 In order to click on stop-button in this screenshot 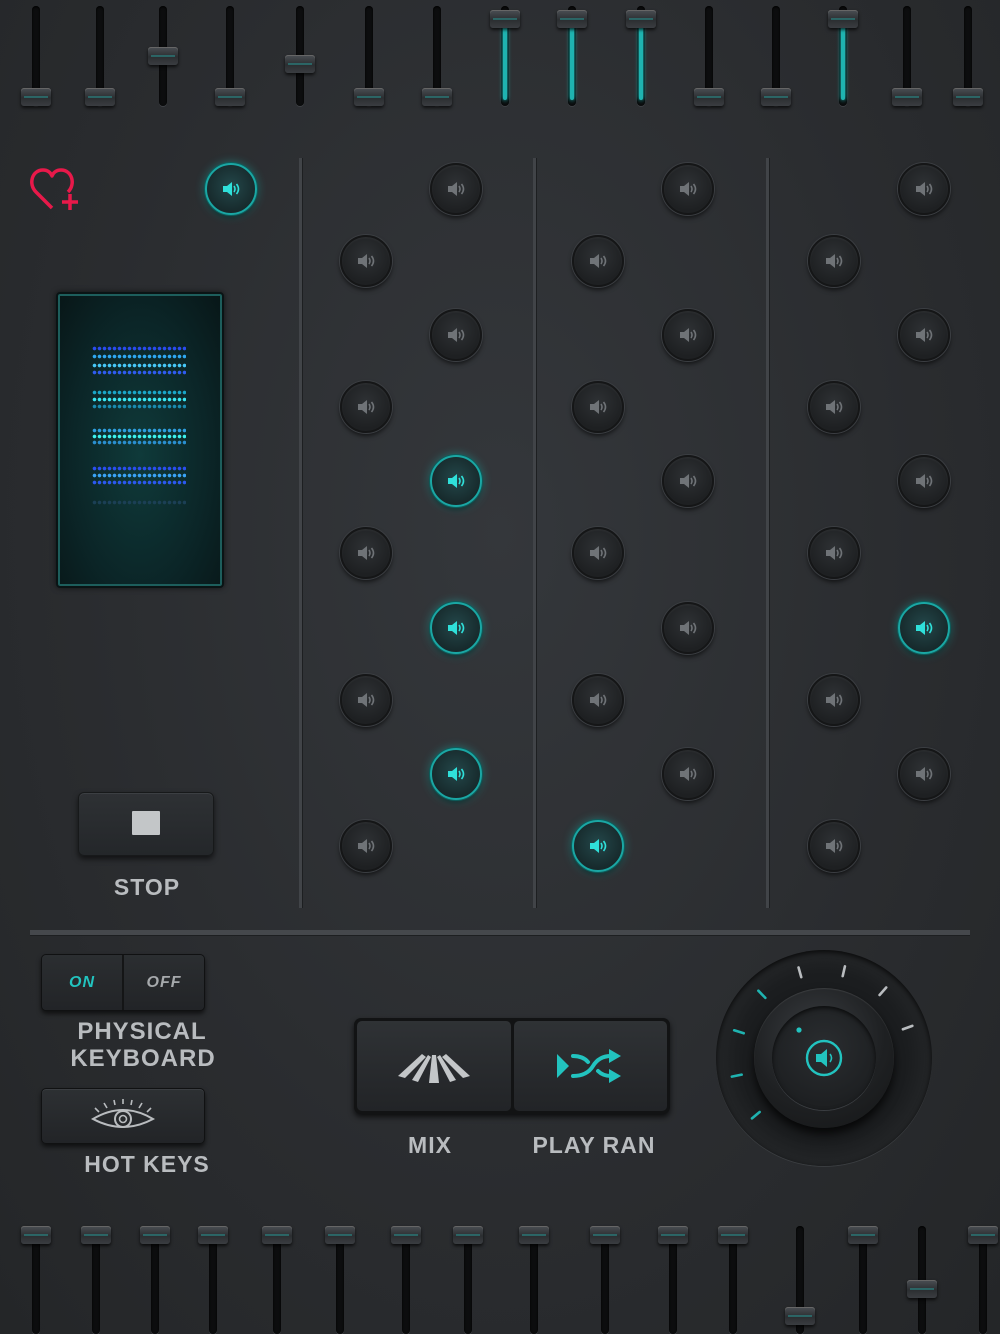, I will do `click(146, 824)`.